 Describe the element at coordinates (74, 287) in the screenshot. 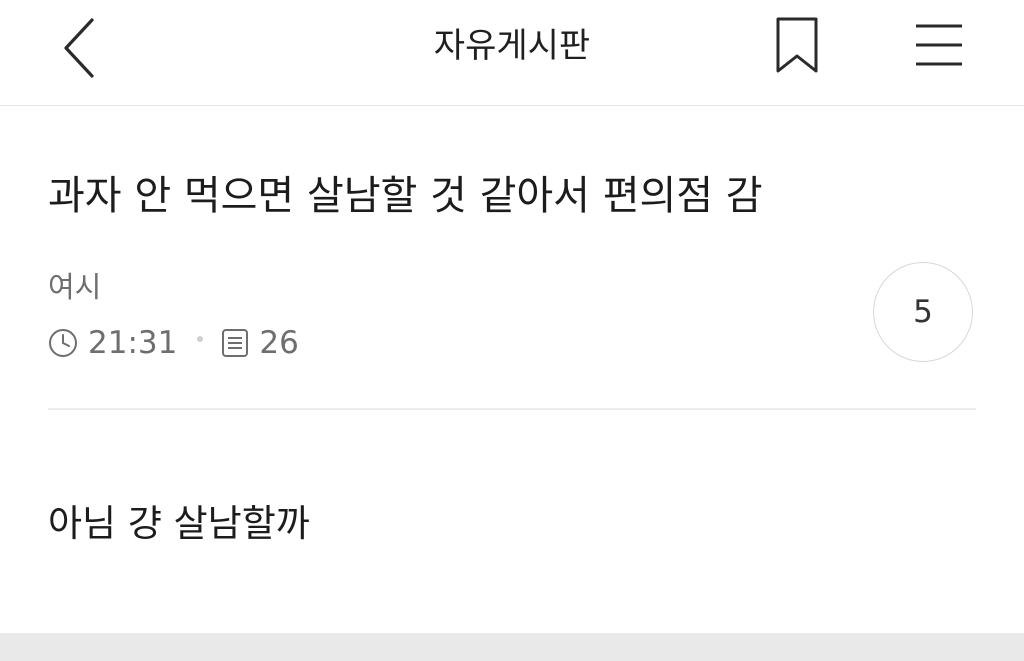

I see `author-name: 여시` at that location.